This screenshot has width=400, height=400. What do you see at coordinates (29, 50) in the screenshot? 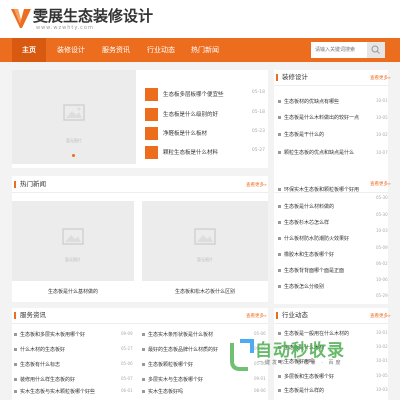
I see `nav-item-home: 主页` at bounding box center [29, 50].